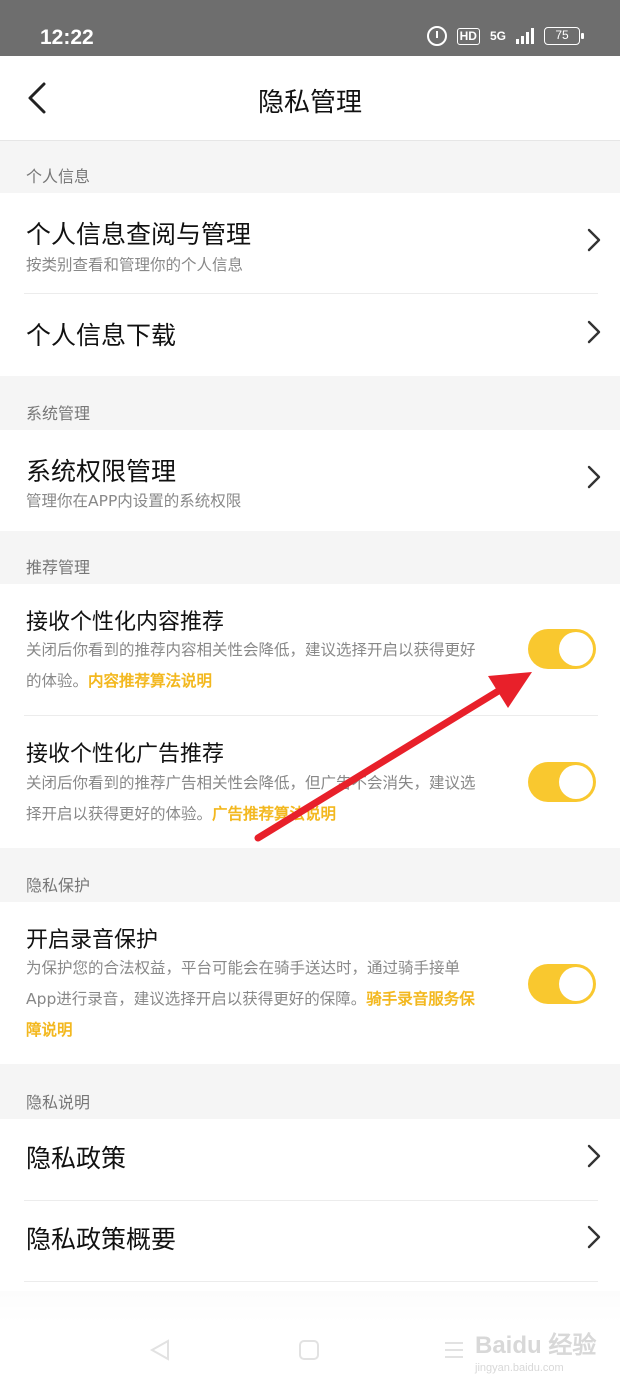 This screenshot has width=620, height=1386. I want to click on recording-protection-toggle, so click(562, 984).